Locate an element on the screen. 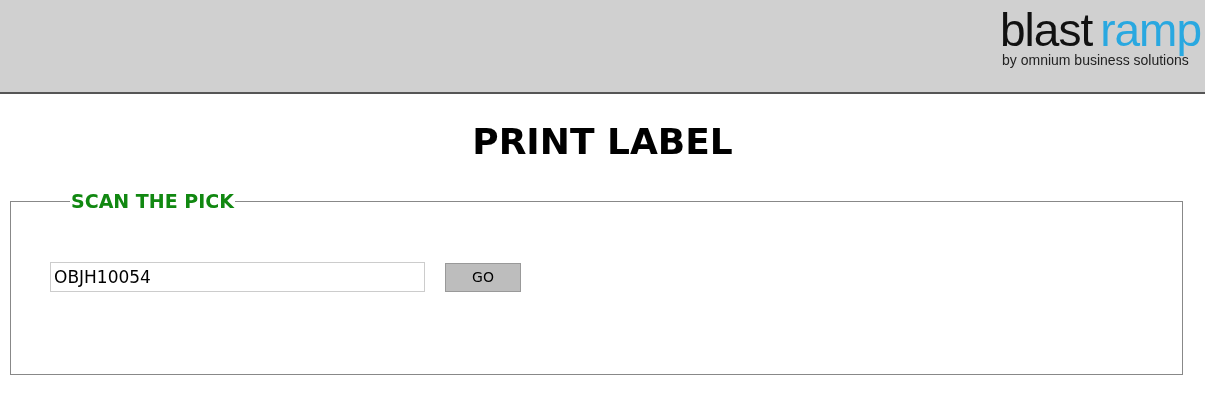  logo-text: blast is located at coordinates (1046, 30).